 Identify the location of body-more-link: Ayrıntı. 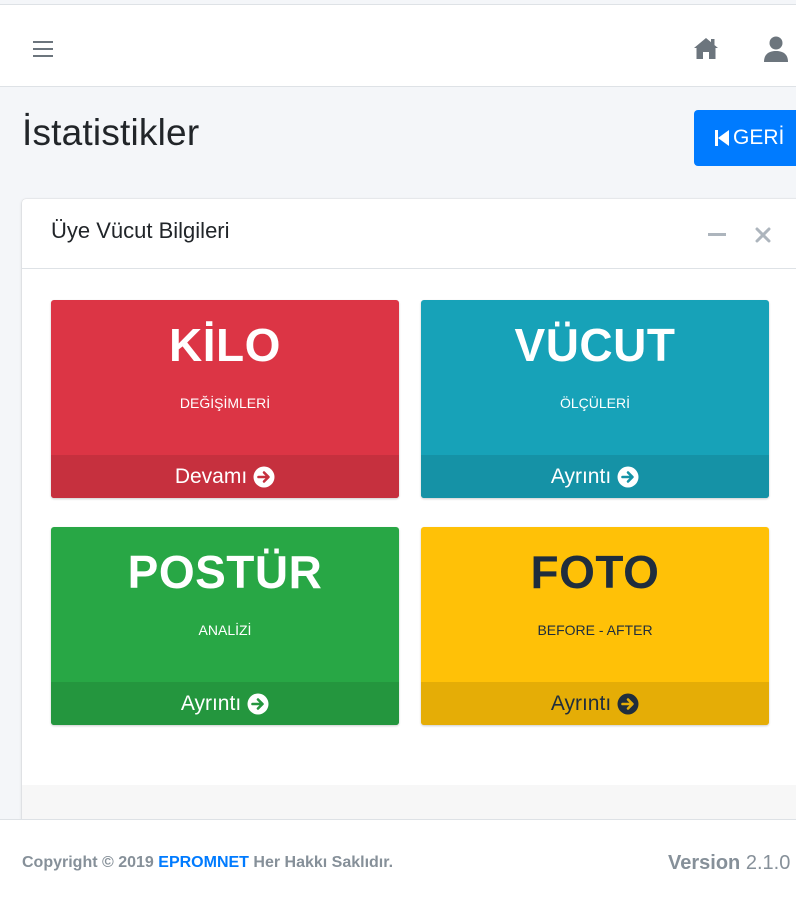
(595, 476).